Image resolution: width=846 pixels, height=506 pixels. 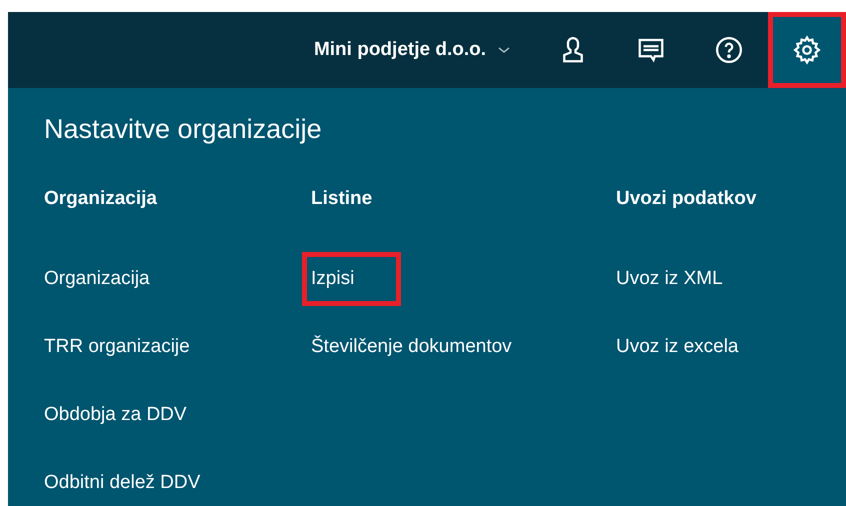 What do you see at coordinates (729, 50) in the screenshot?
I see `help-icon` at bounding box center [729, 50].